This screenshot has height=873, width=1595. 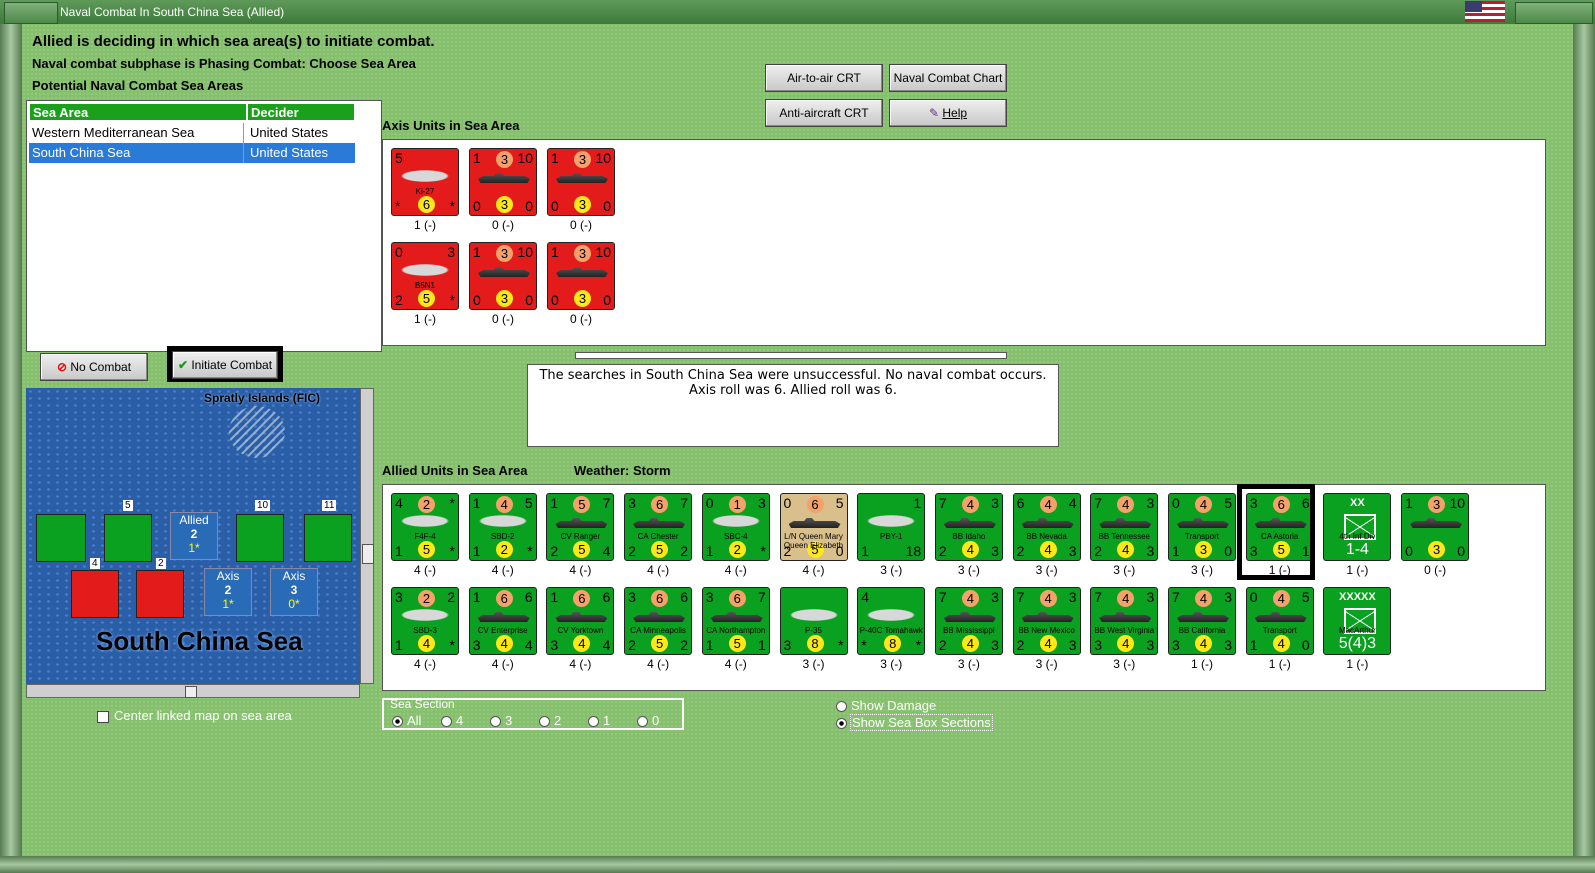 What do you see at coordinates (294, 592) in the screenshot?
I see `axis-sea-box-2: Axis 3 0*` at bounding box center [294, 592].